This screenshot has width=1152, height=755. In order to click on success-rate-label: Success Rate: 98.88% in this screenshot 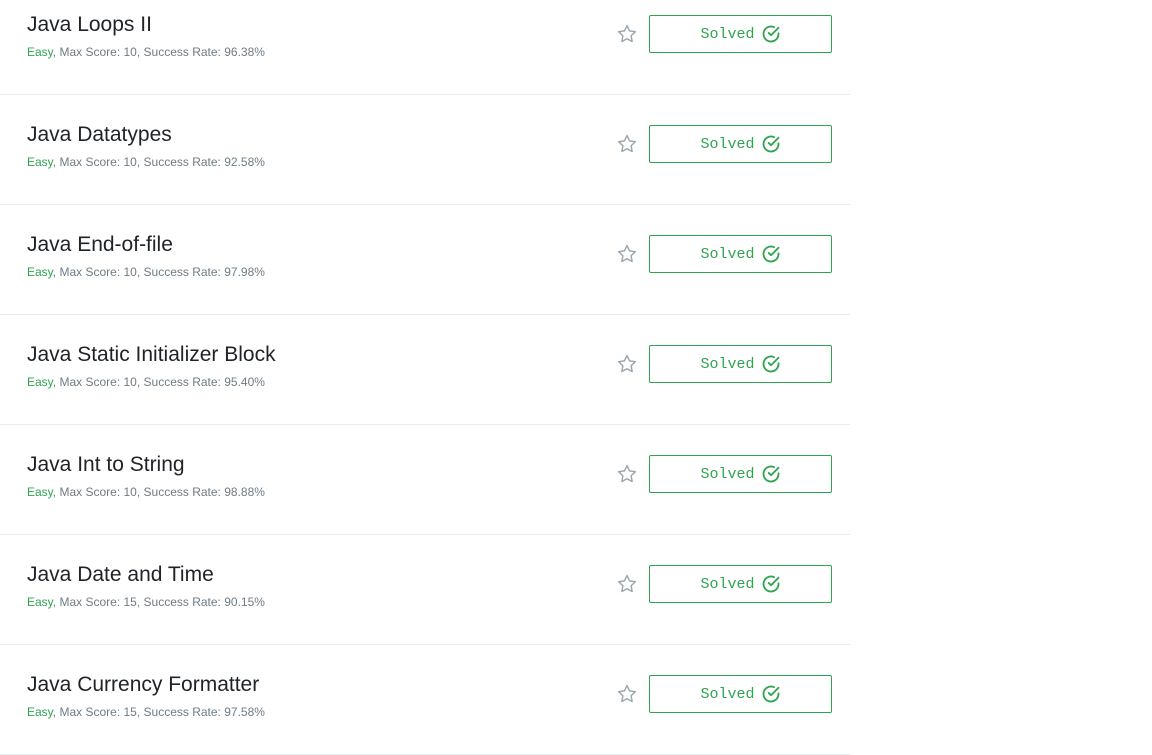, I will do `click(204, 492)`.